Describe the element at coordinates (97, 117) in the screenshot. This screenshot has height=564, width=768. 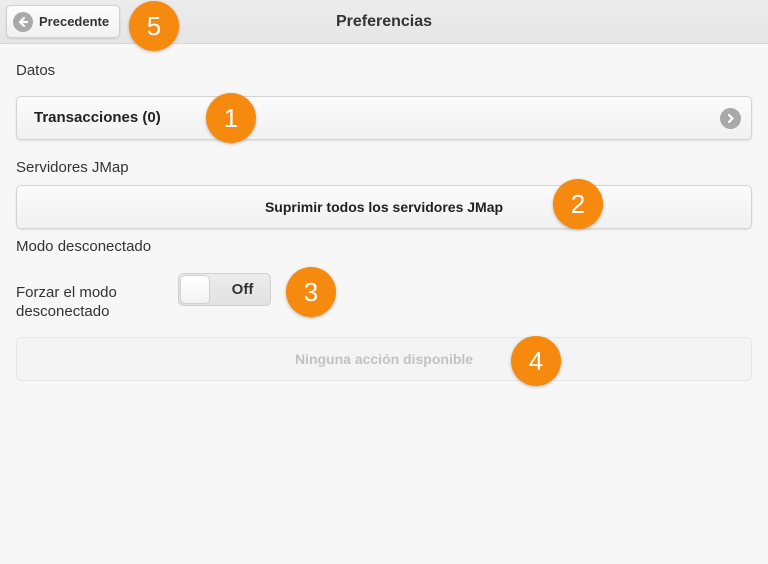
I see `transactions-label: Transacciones (0)` at that location.